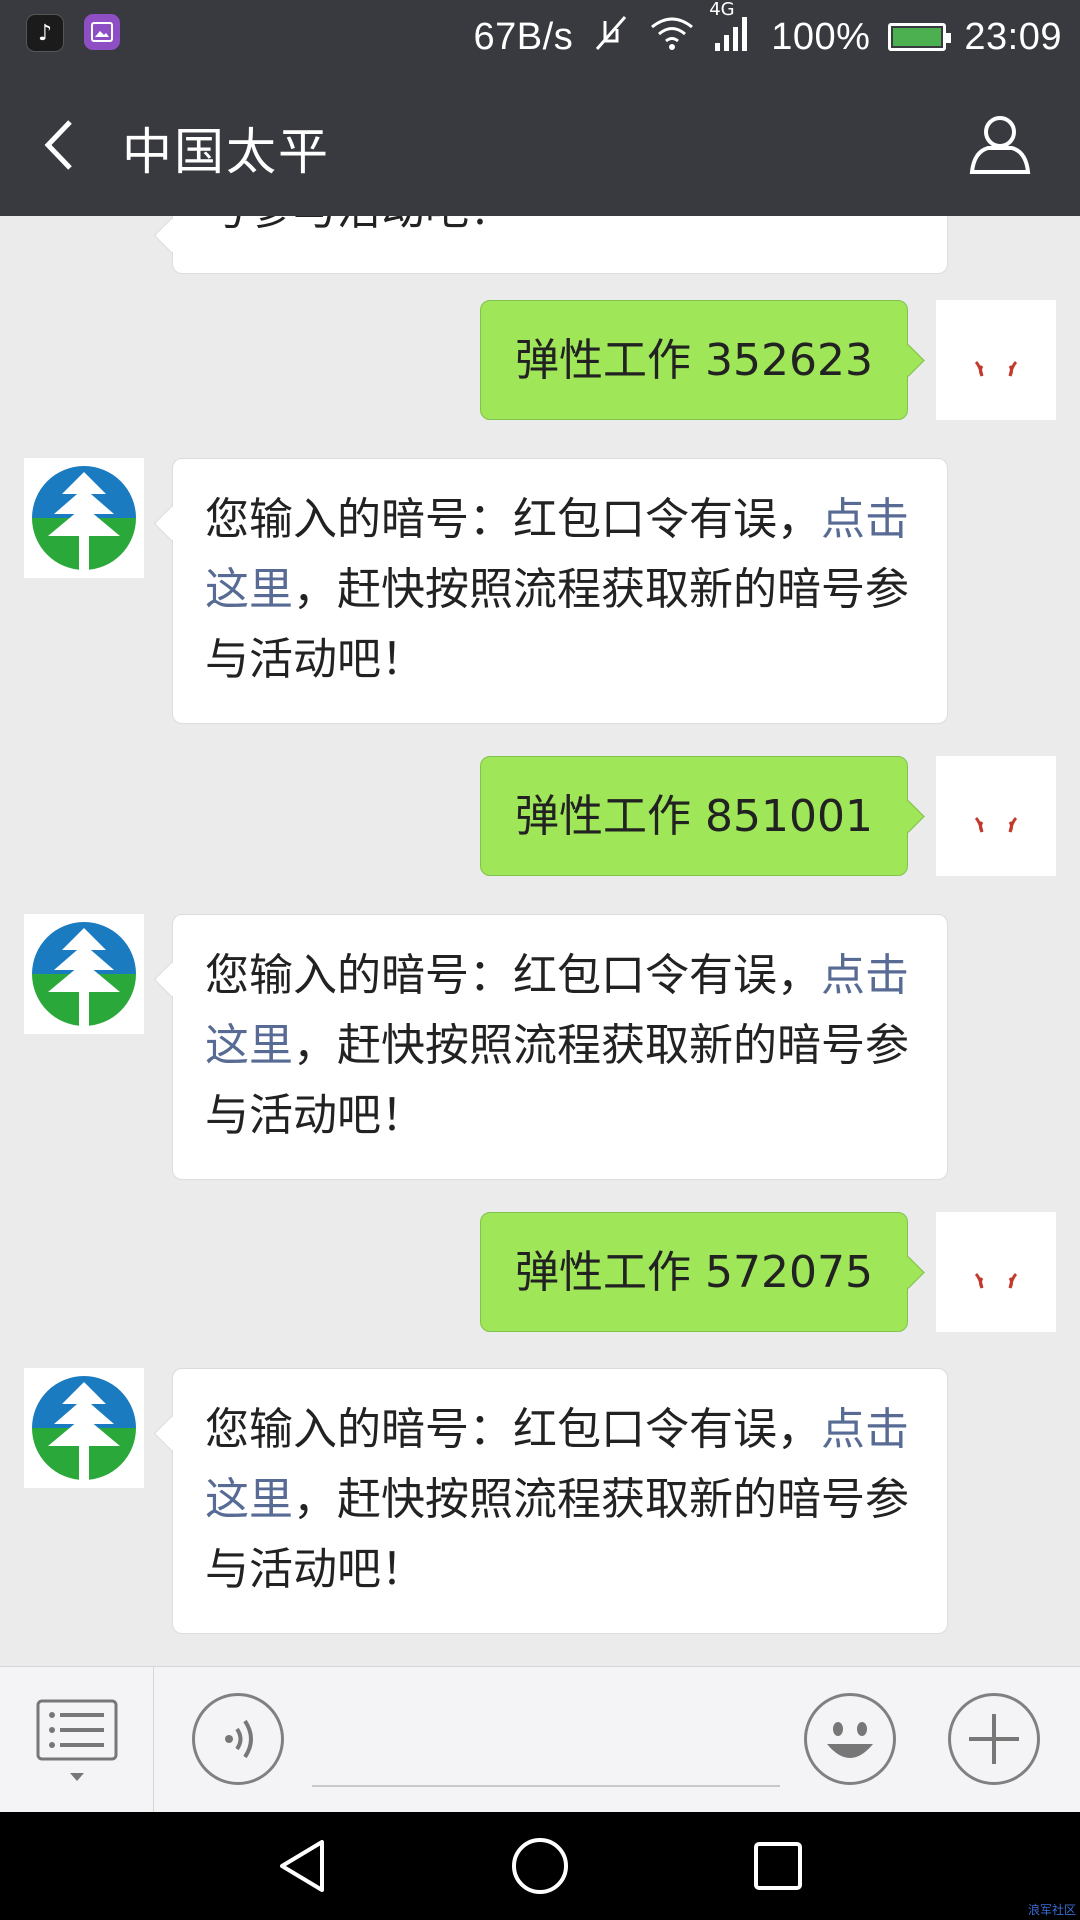 The height and width of the screenshot is (1920, 1080). What do you see at coordinates (523, 36) in the screenshot?
I see `net-speed: 67B/s` at bounding box center [523, 36].